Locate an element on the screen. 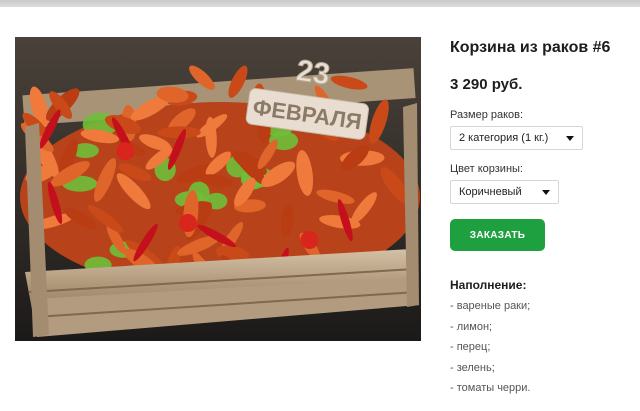 The width and height of the screenshot is (640, 411). filling-item: - вареные раки; is located at coordinates (490, 306).